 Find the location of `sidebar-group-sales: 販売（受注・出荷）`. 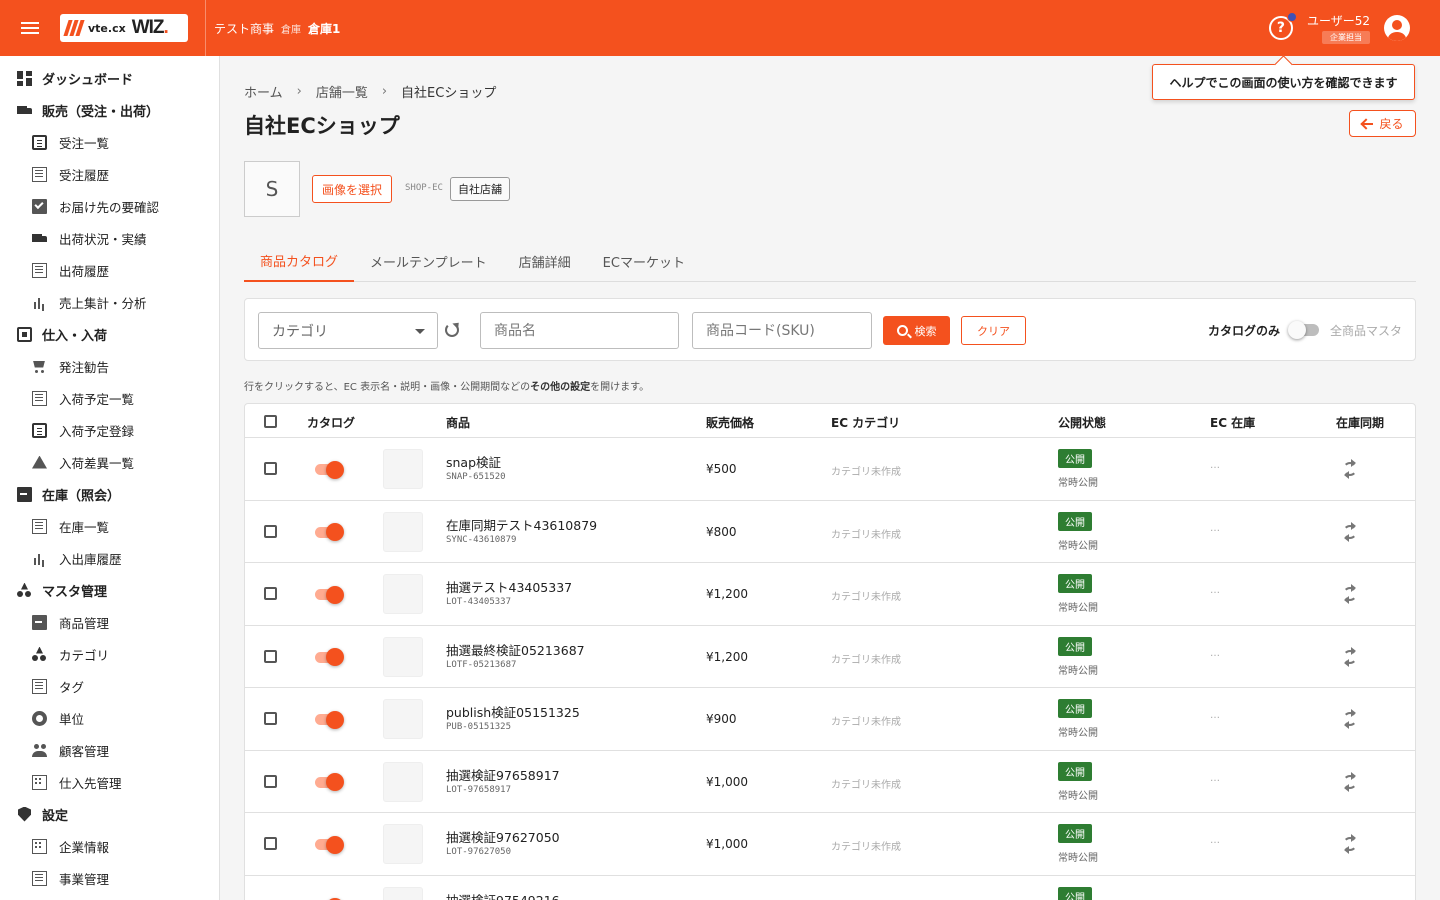

sidebar-group-sales: 販売（受注・出荷） is located at coordinates (109, 110).